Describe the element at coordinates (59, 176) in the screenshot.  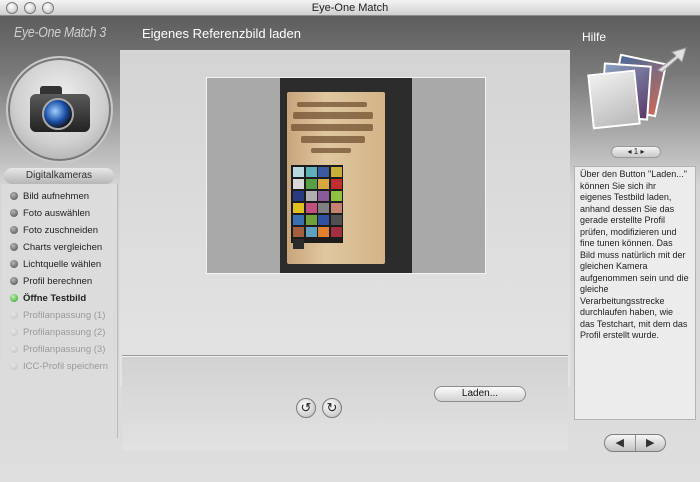
I see `section-label: Digitalkameras` at that location.